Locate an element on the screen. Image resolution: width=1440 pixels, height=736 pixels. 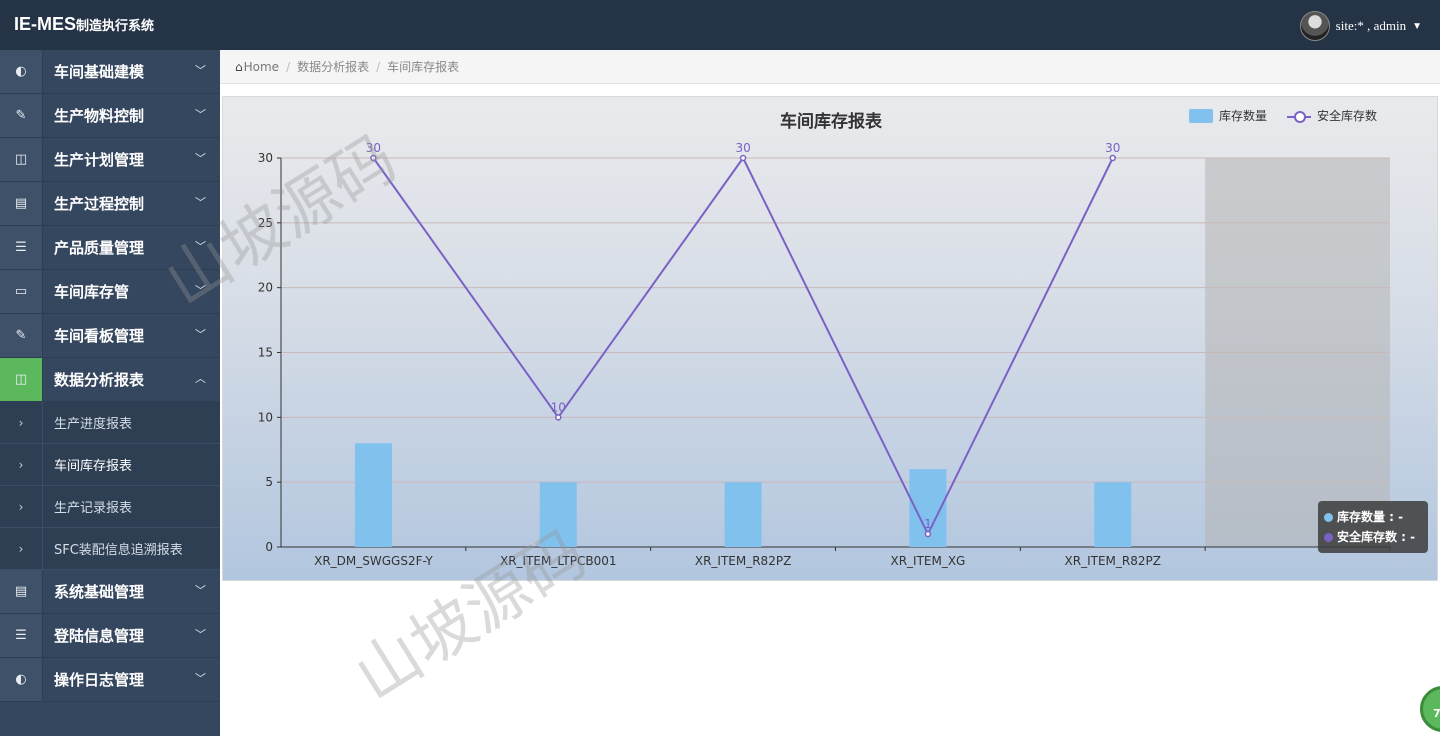
sidebar-item-workshop-modeling: ◐ 车间基础建模 ﹀ is located at coordinates (110, 72).